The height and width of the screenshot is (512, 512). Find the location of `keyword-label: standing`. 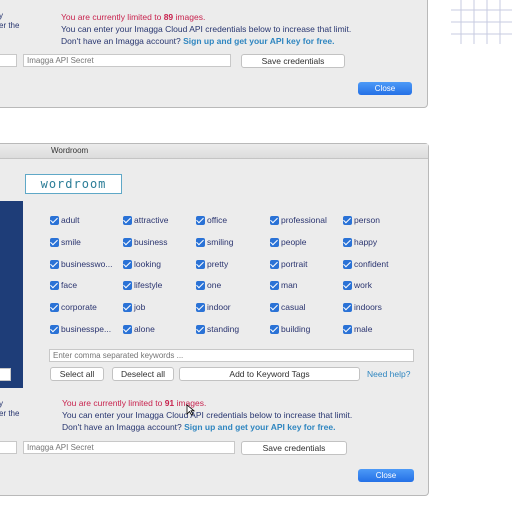

keyword-label: standing is located at coordinates (223, 329).